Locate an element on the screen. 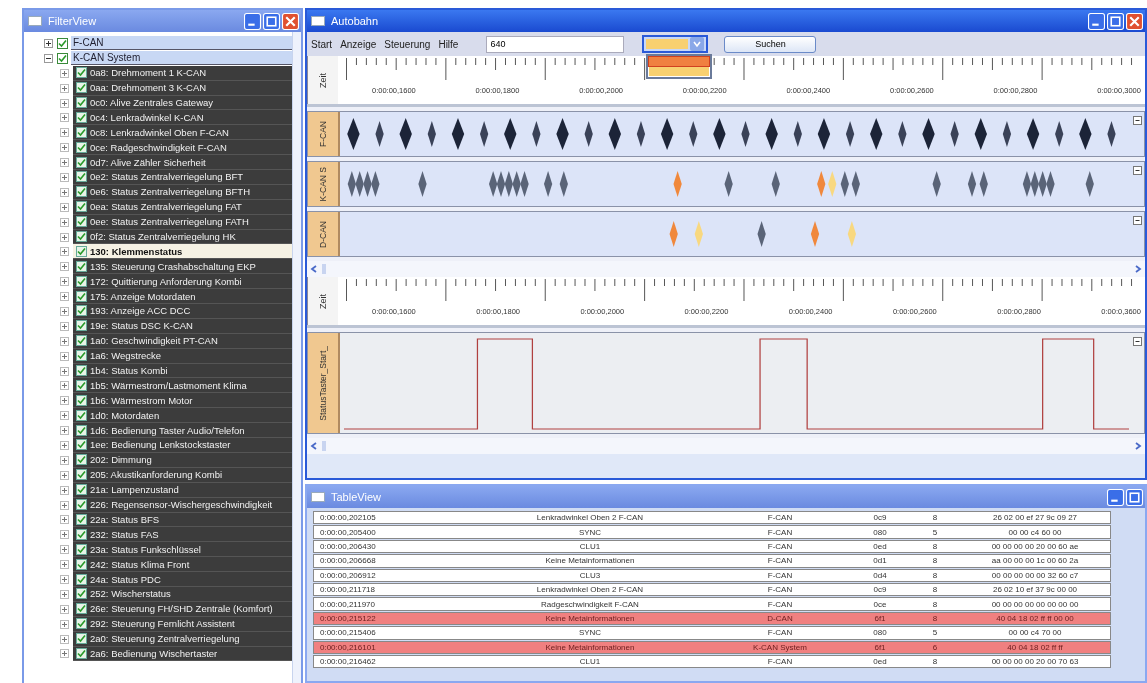 The height and width of the screenshot is (683, 1147). collapse-icon is located at coordinates (48, 58).